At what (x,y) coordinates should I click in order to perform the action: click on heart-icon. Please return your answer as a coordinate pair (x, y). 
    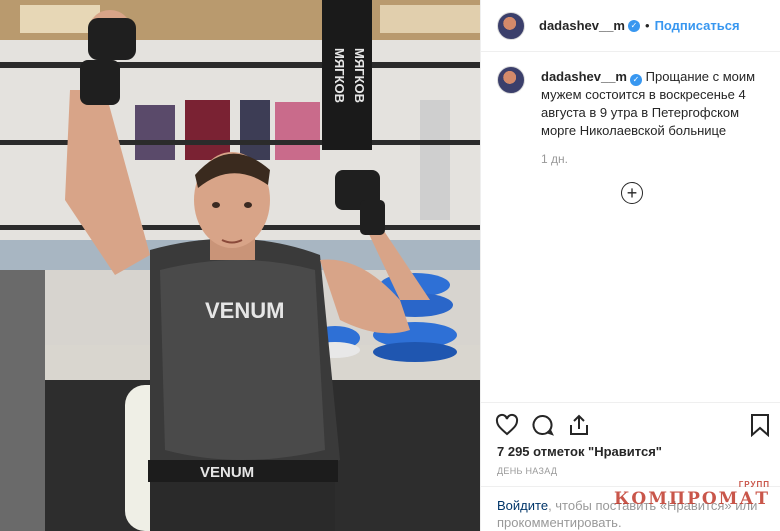
    Looking at the image, I should click on (507, 425).